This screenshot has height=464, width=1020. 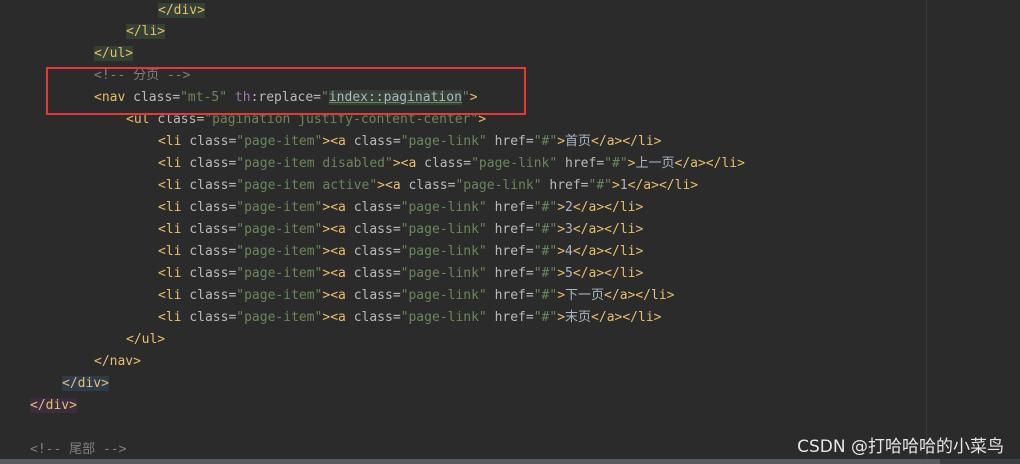 I want to click on code-text: 5, so click(x=569, y=273).